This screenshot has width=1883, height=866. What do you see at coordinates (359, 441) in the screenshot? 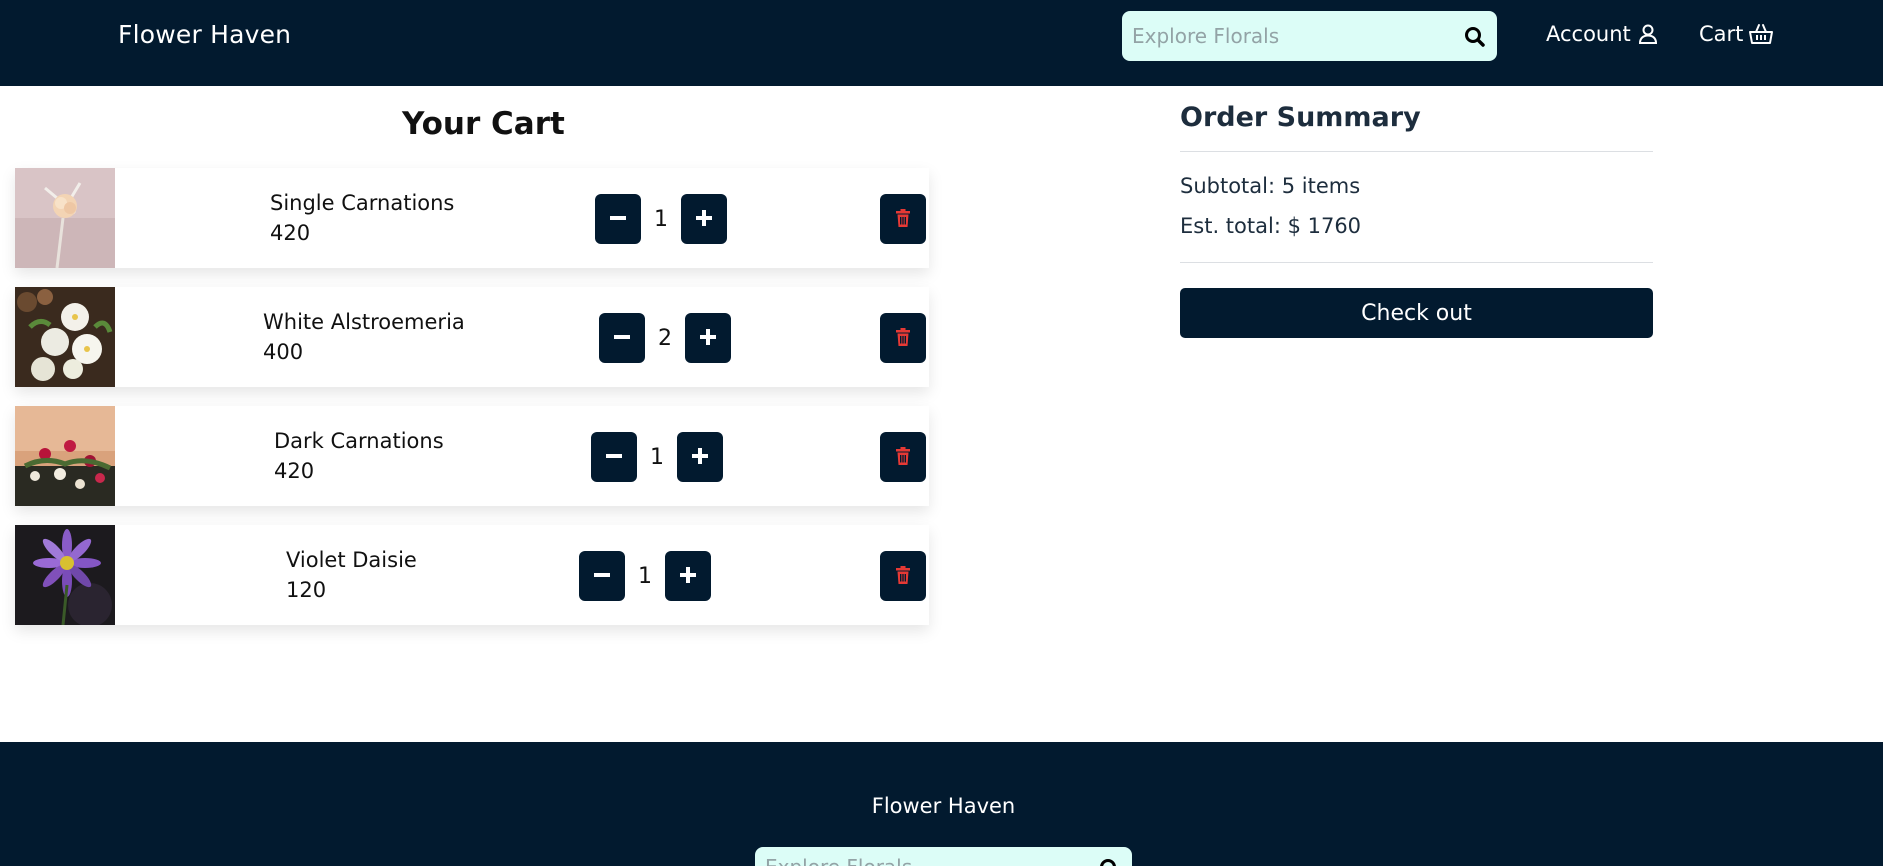
I see `item-name: Dark Carnations` at bounding box center [359, 441].